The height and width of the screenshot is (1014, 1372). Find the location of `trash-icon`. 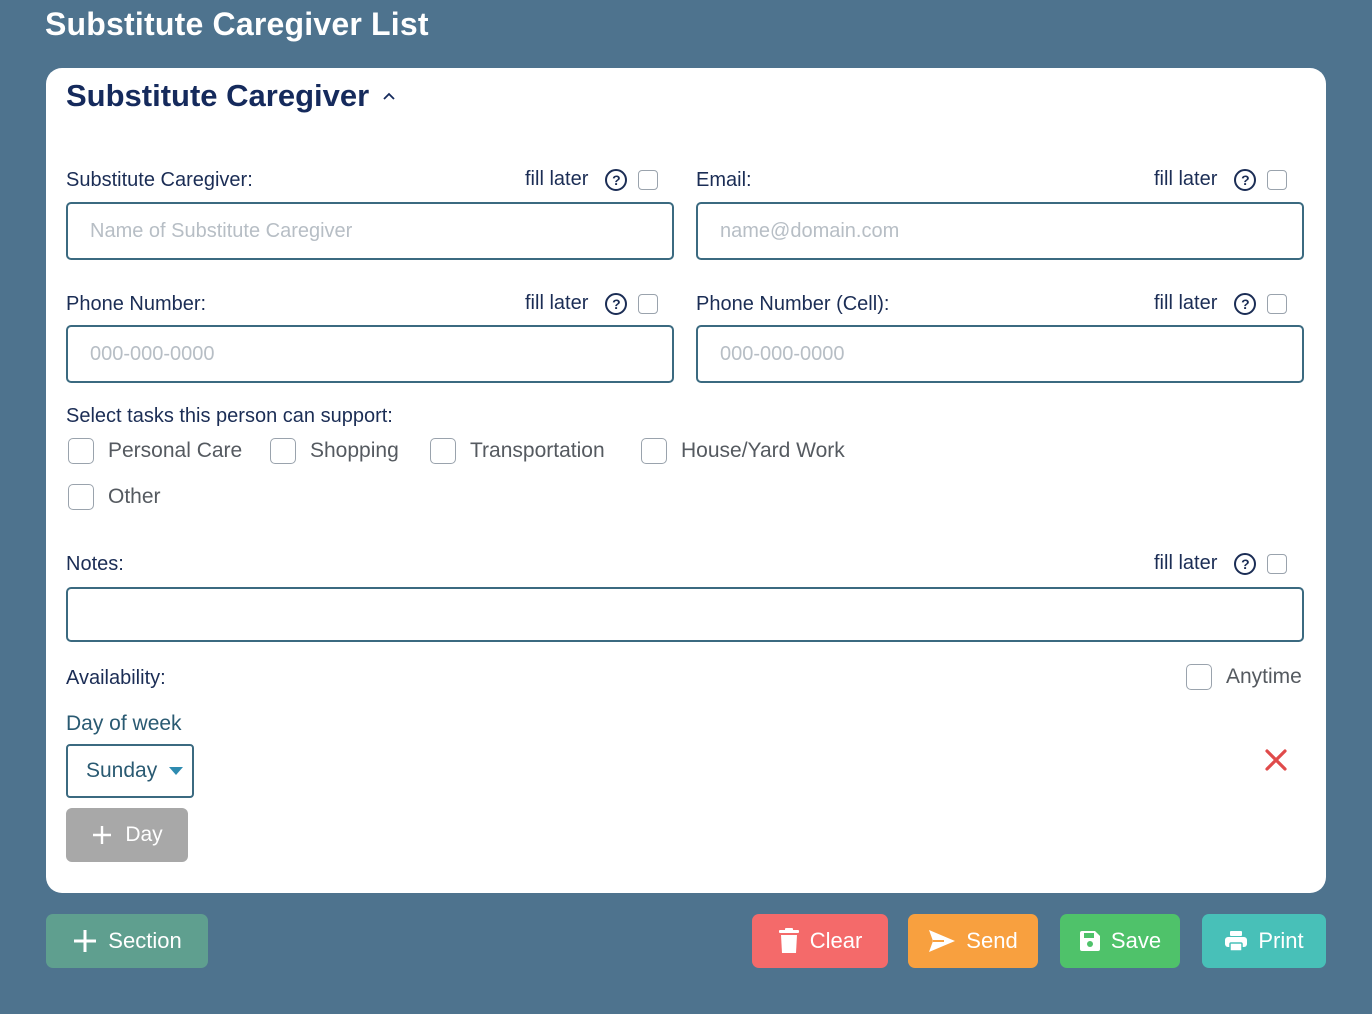

trash-icon is located at coordinates (788, 940).